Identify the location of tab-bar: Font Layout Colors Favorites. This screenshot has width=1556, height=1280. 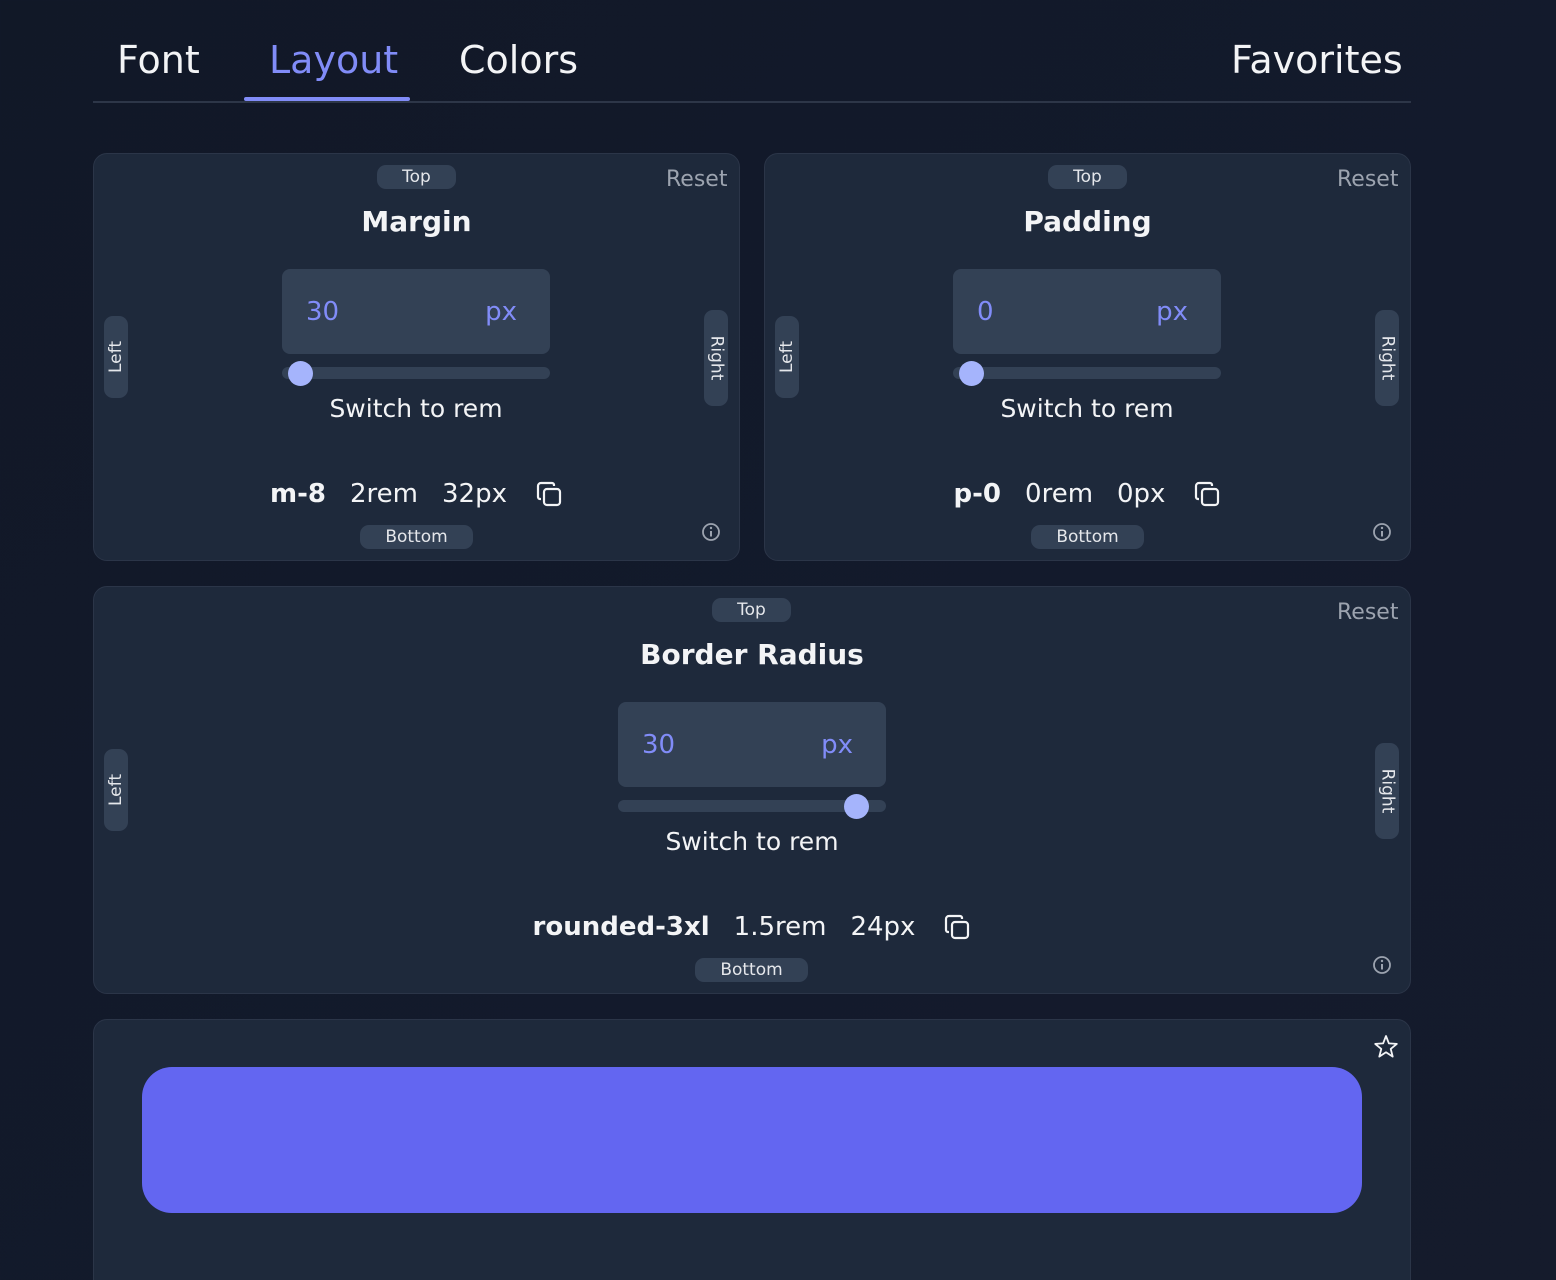
(752, 51).